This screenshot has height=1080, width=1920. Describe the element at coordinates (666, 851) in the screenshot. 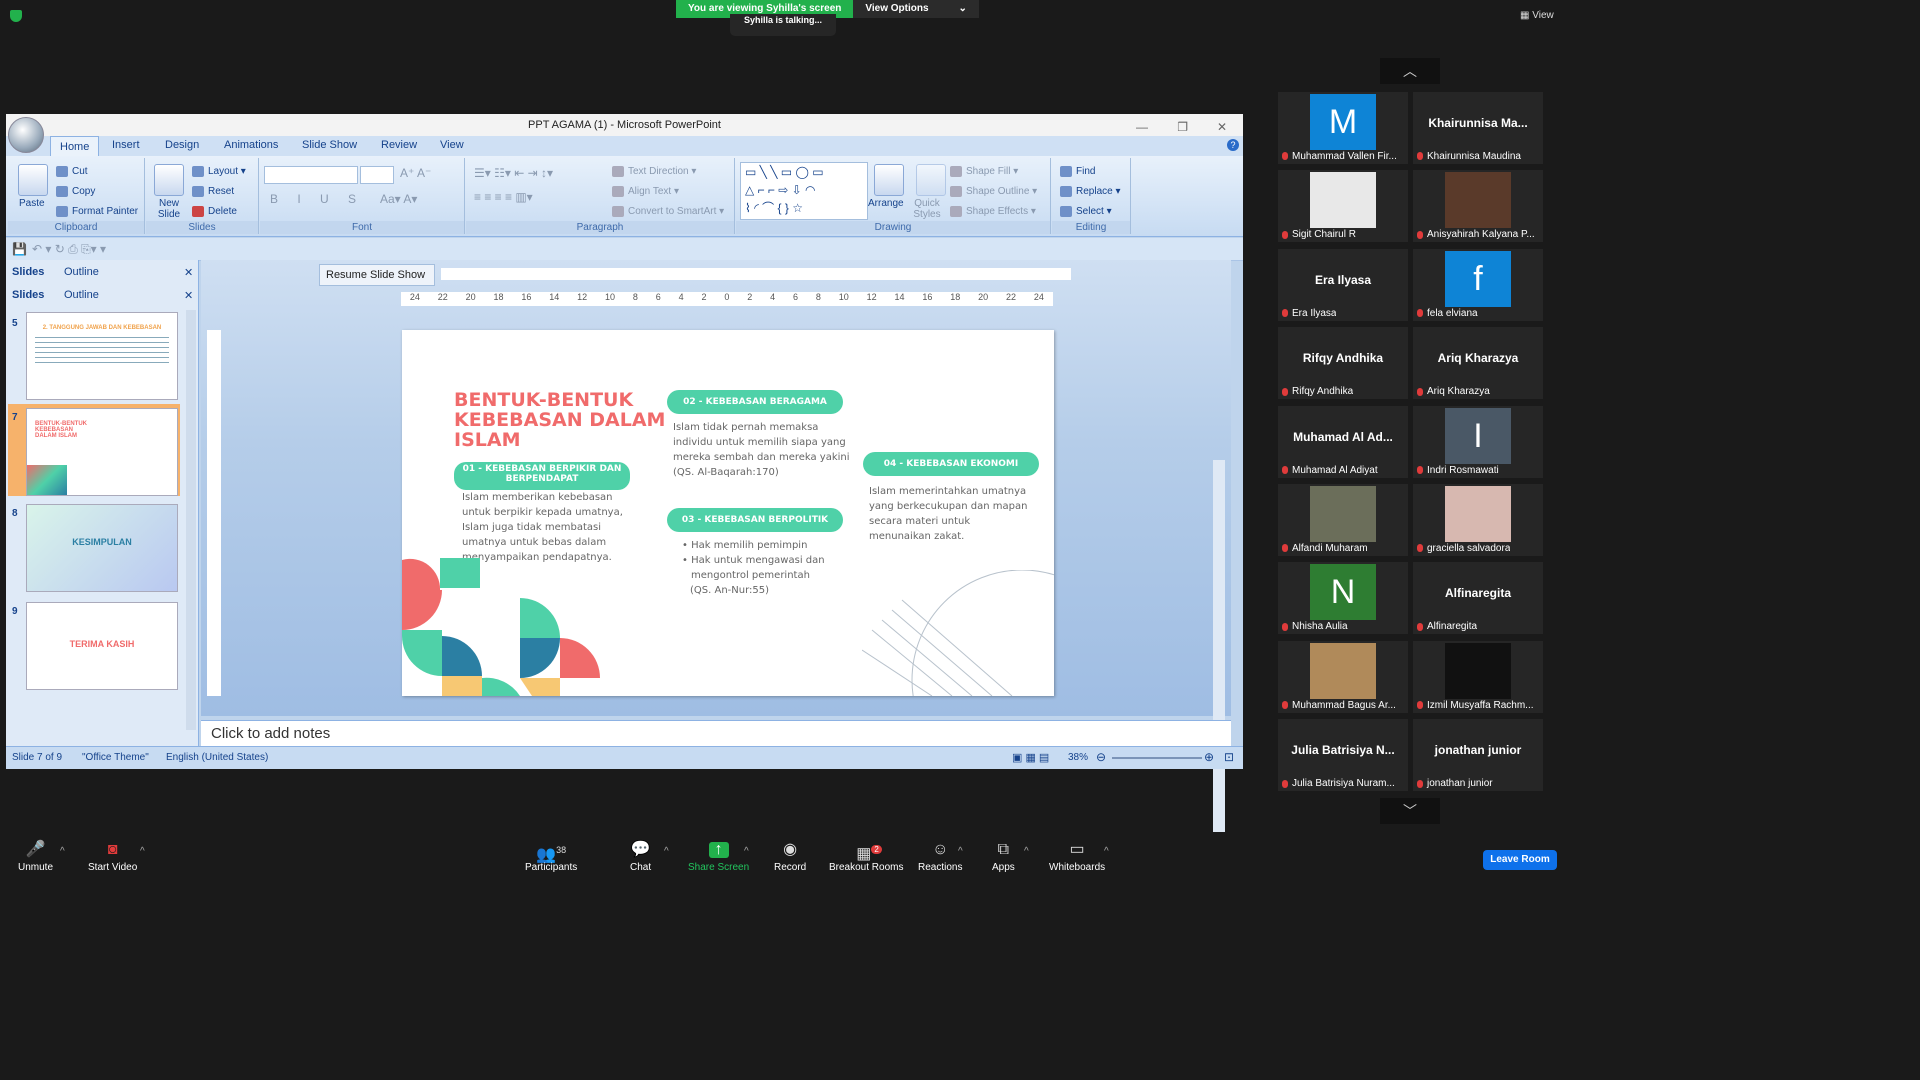

I see `chat-caret: ^` at that location.